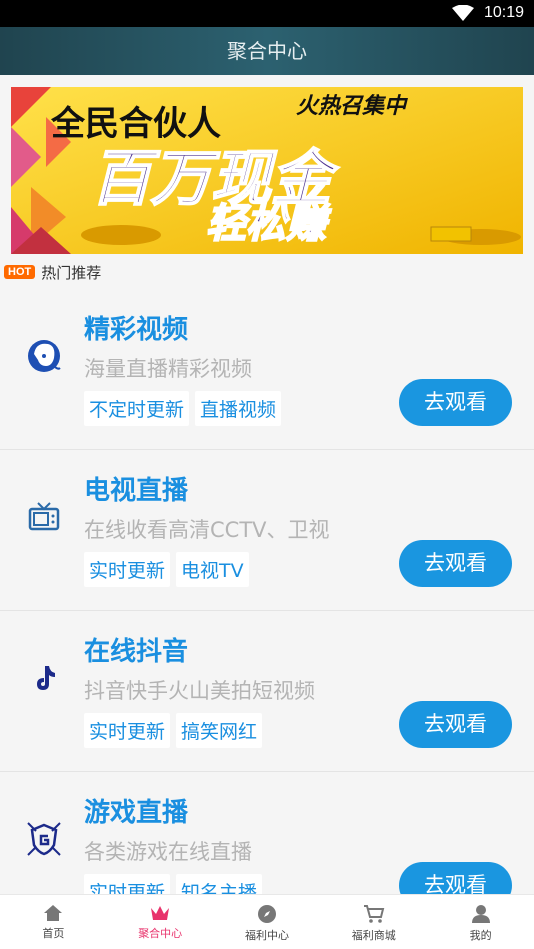  Describe the element at coordinates (160, 922) in the screenshot. I see `tab-aggregation: 聚合中心` at that location.